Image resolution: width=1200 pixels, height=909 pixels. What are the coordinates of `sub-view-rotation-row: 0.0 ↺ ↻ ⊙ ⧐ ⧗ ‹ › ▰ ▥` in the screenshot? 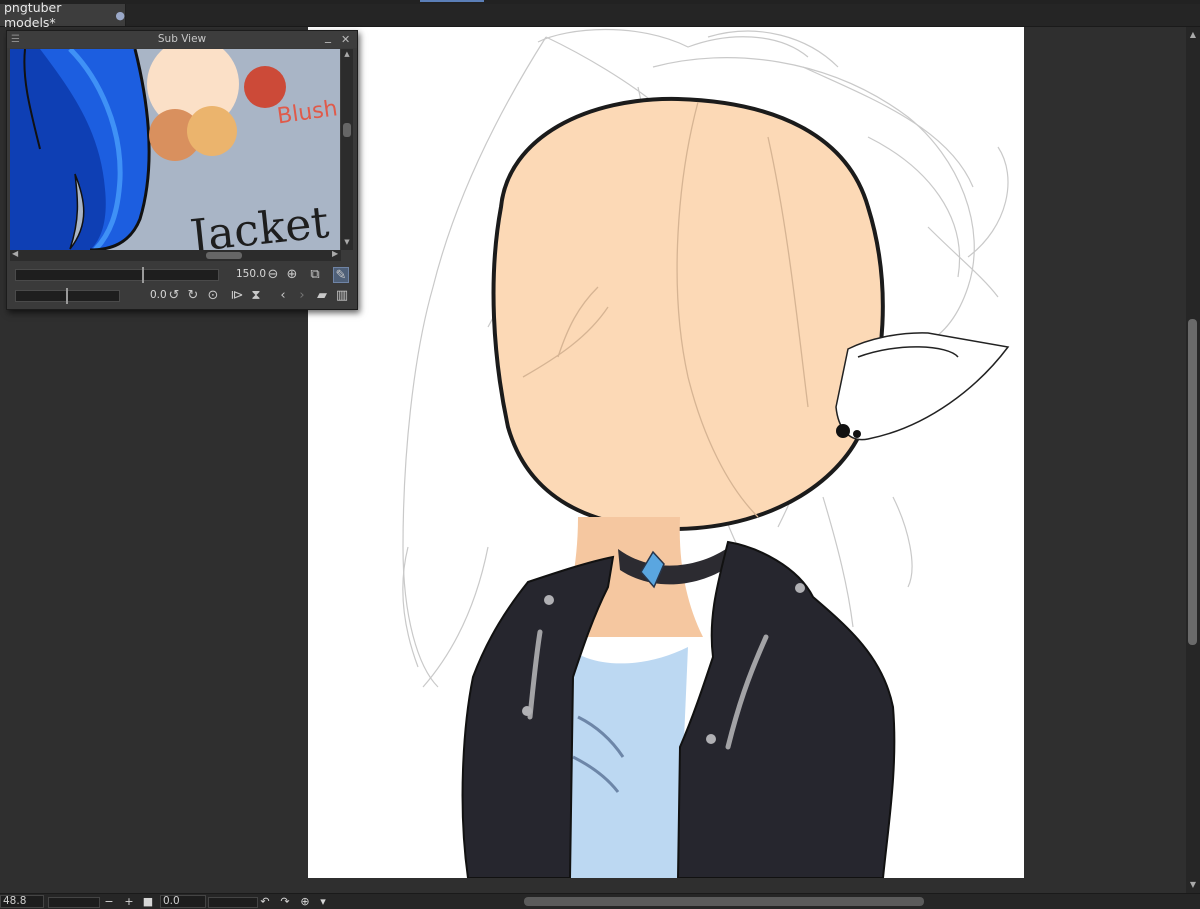 It's located at (182, 296).